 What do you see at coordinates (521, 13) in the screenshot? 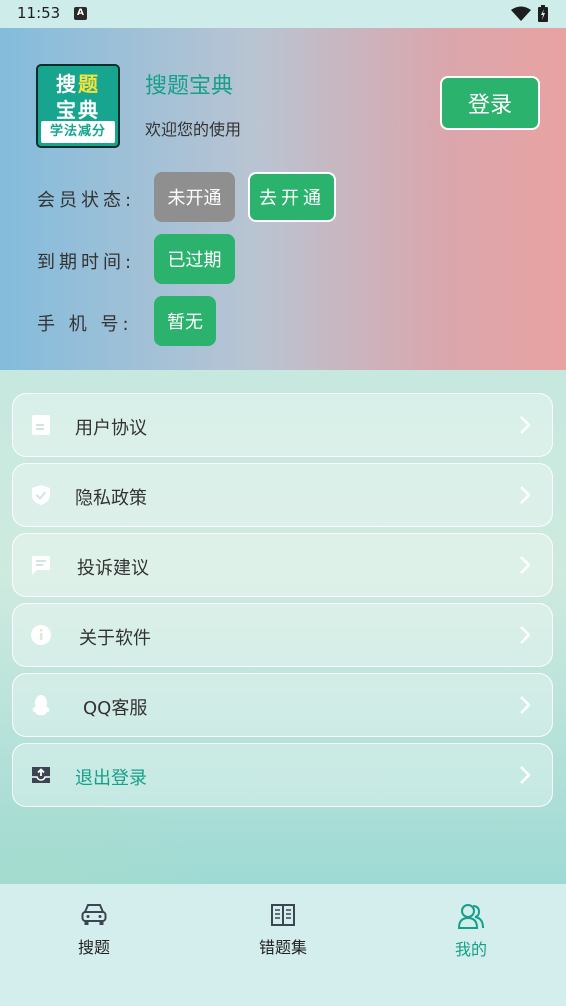
I see `wifi-icon` at bounding box center [521, 13].